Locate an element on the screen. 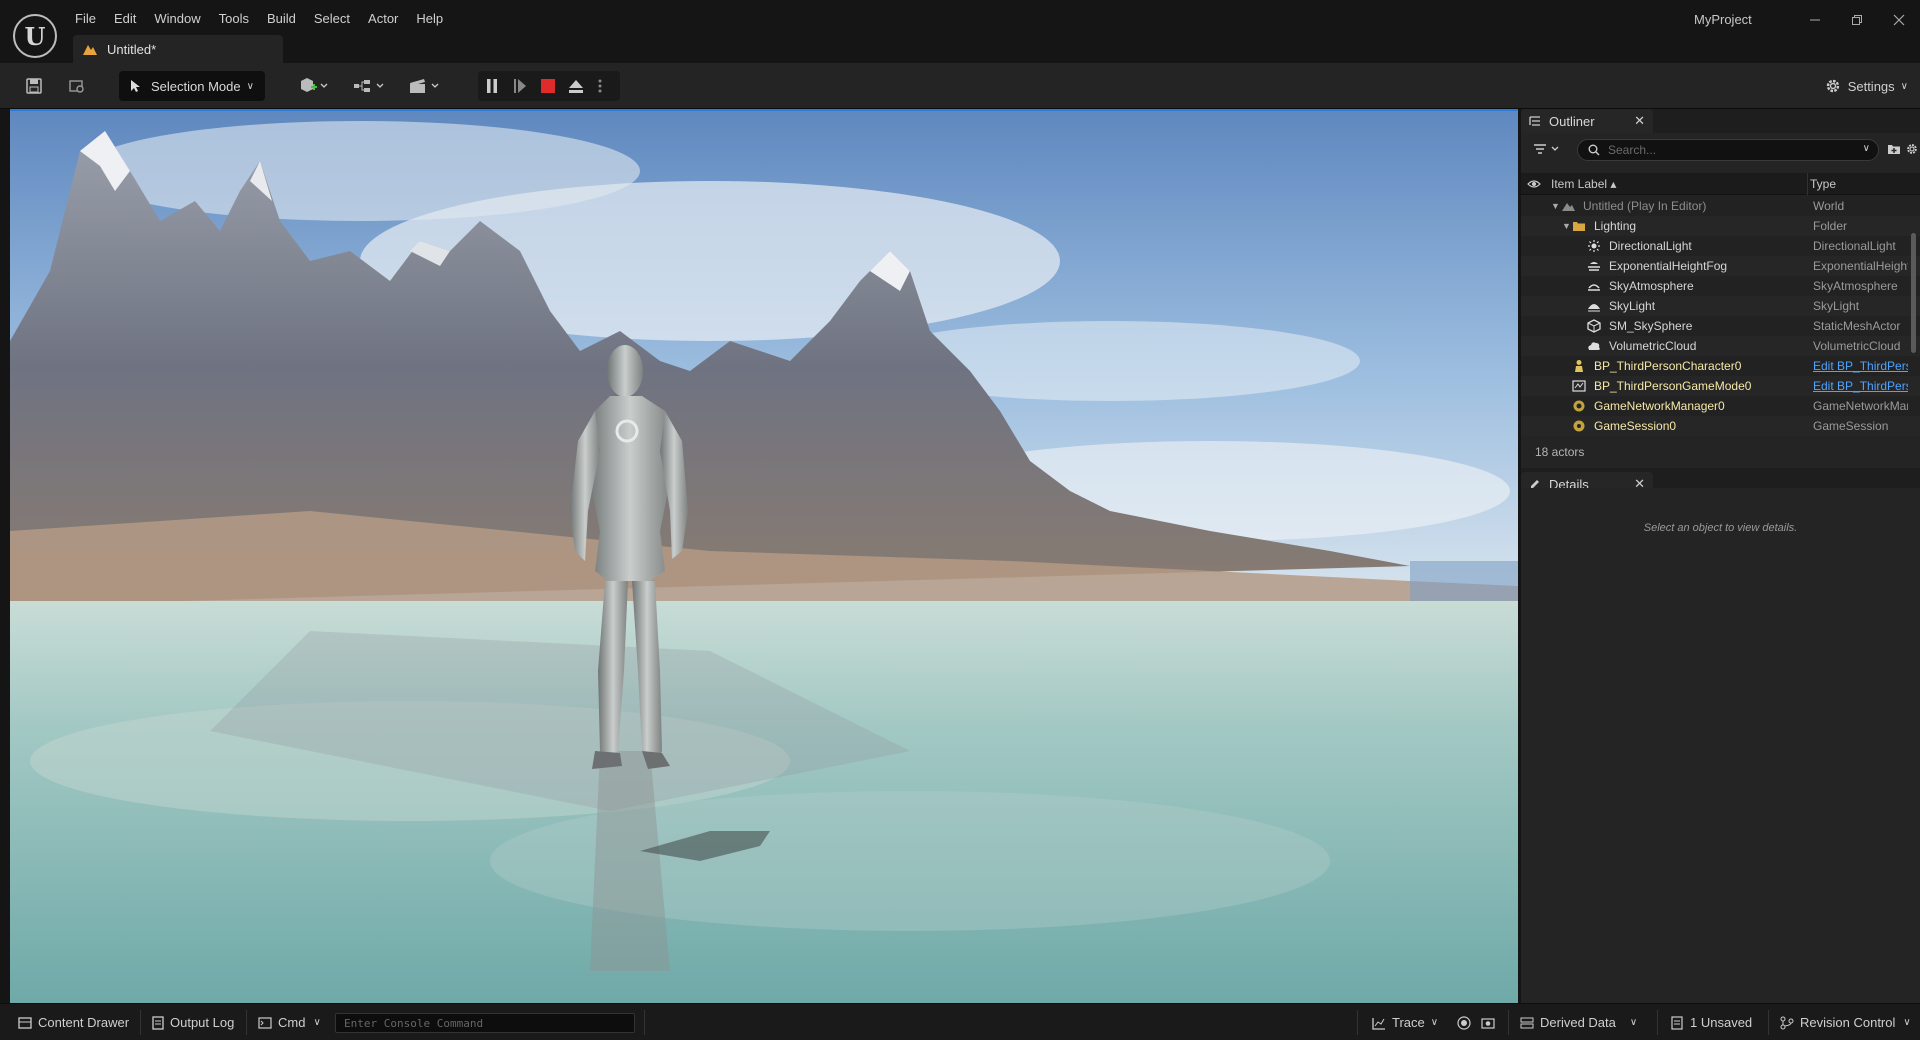 This screenshot has height=1040, width=1920. record-trace-button is located at coordinates (1467, 1022).